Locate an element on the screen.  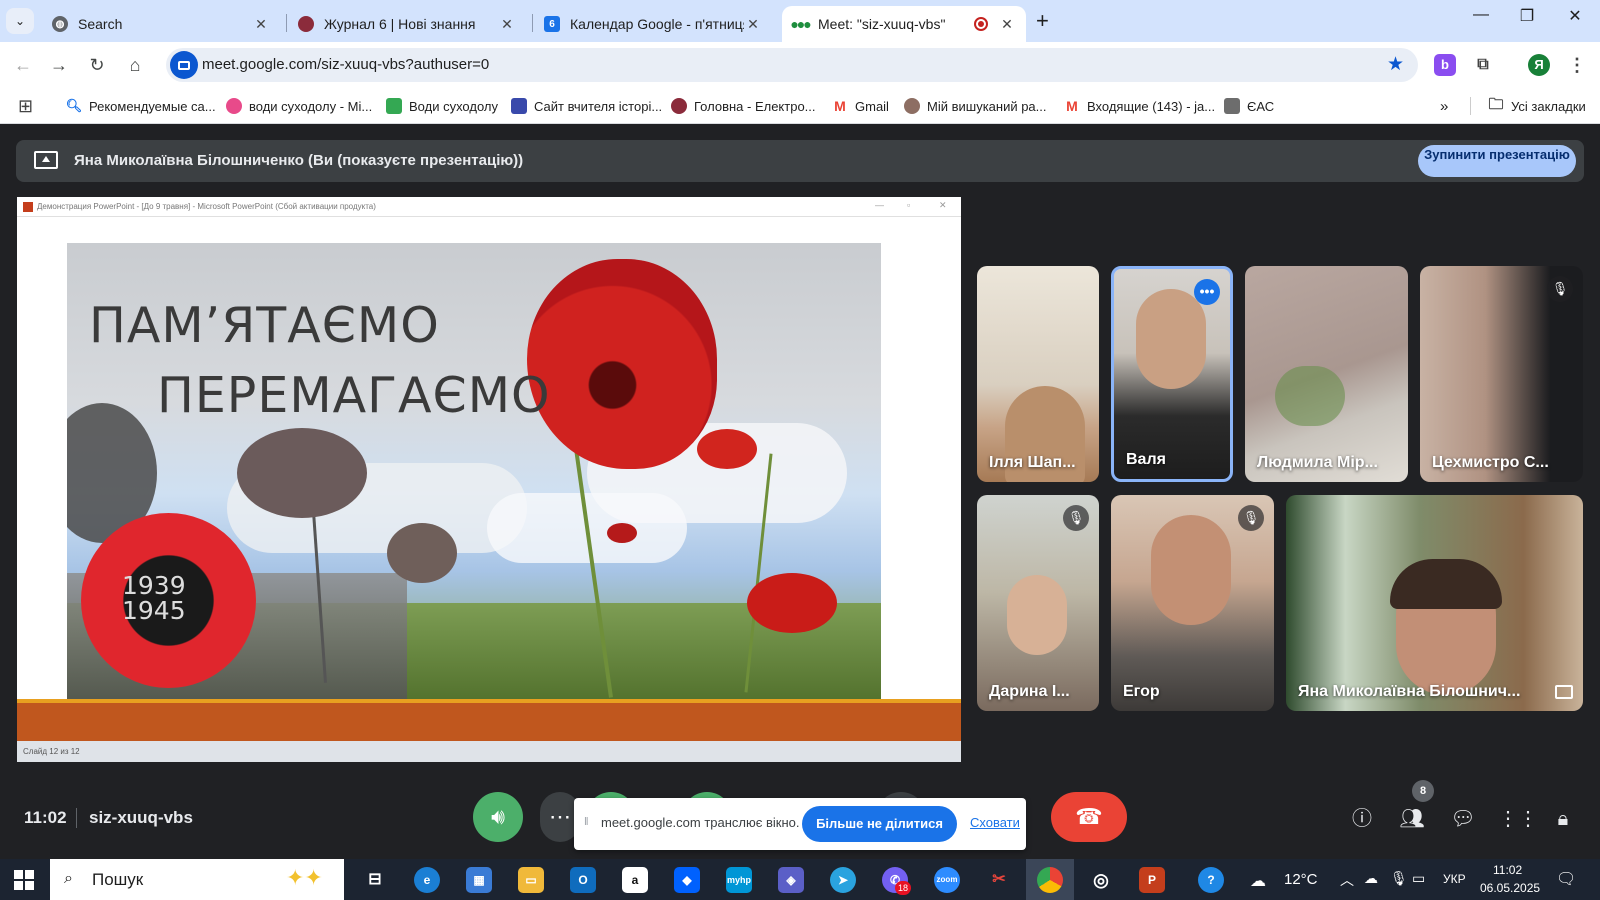
leave-call-button: ☎︎ is located at coordinates (1089, 817).